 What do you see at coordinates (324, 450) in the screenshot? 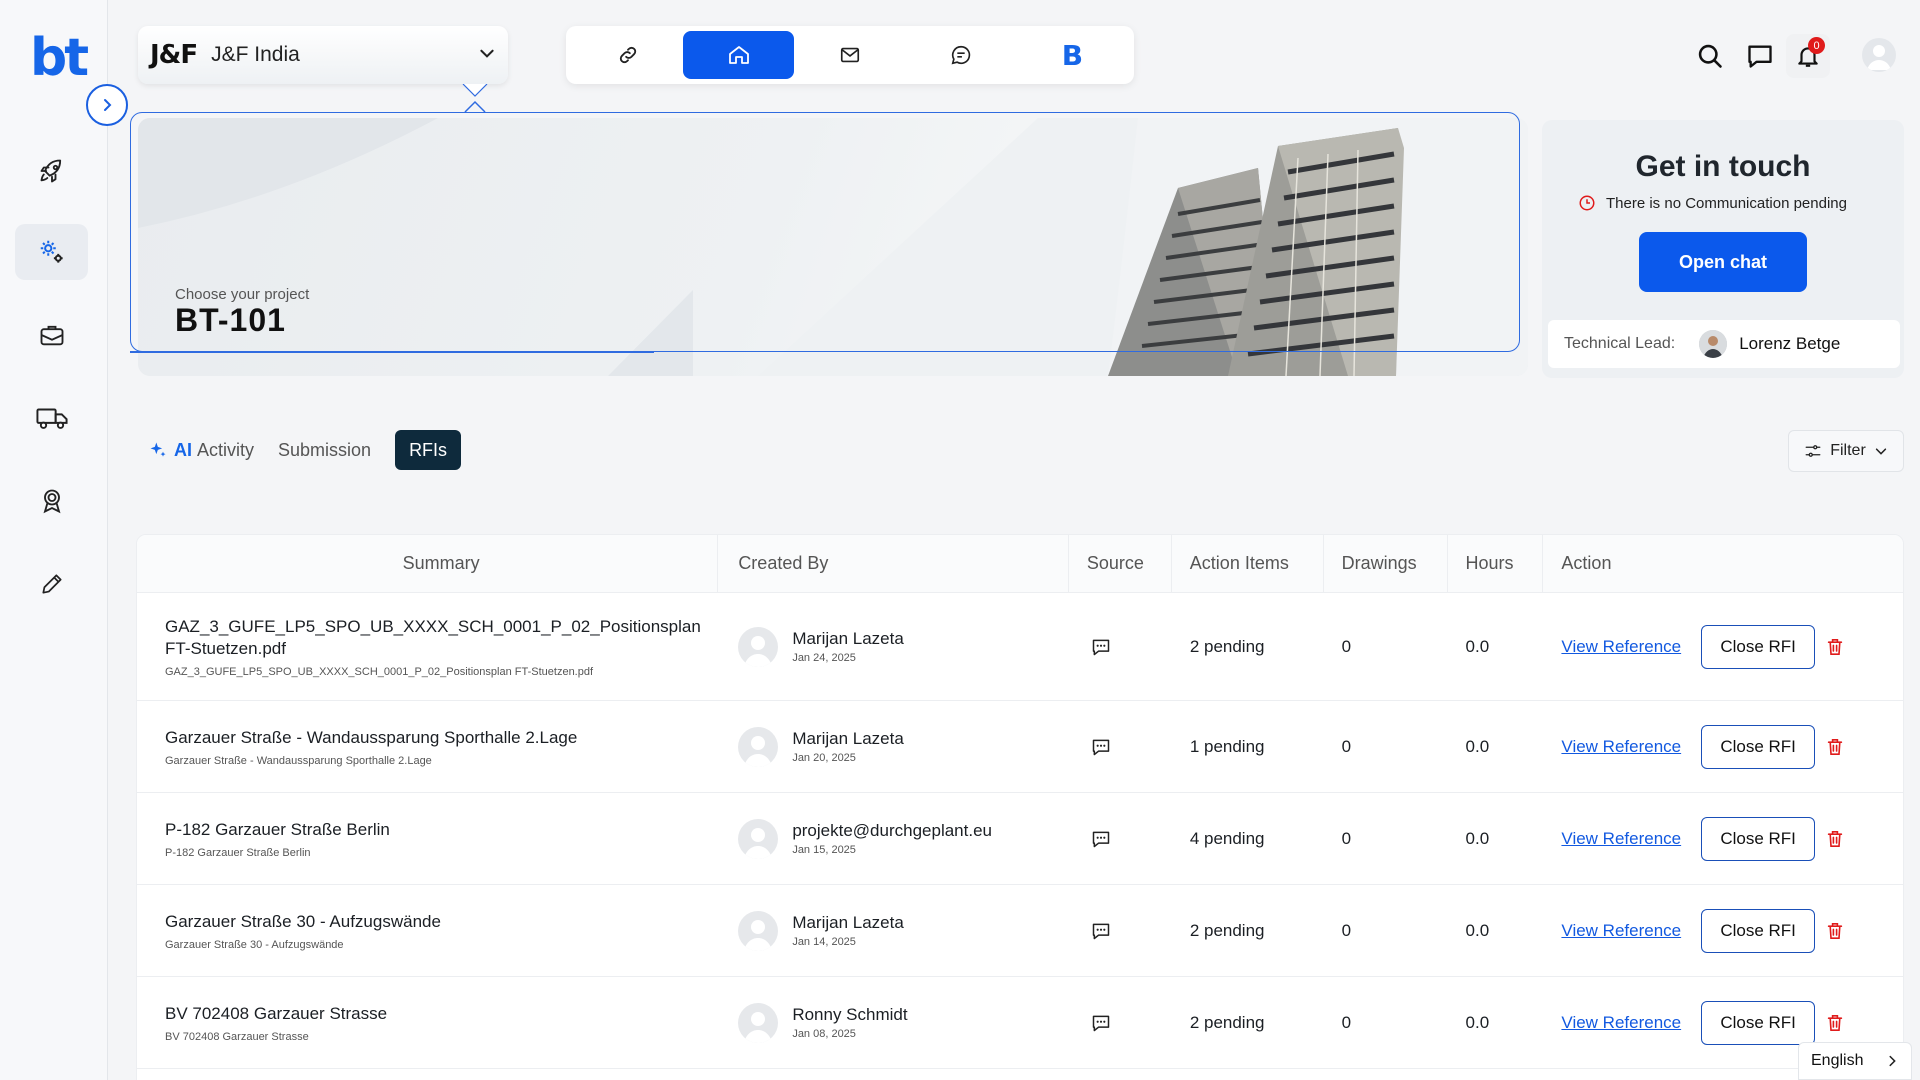
I see `tab-submission: Submission` at bounding box center [324, 450].